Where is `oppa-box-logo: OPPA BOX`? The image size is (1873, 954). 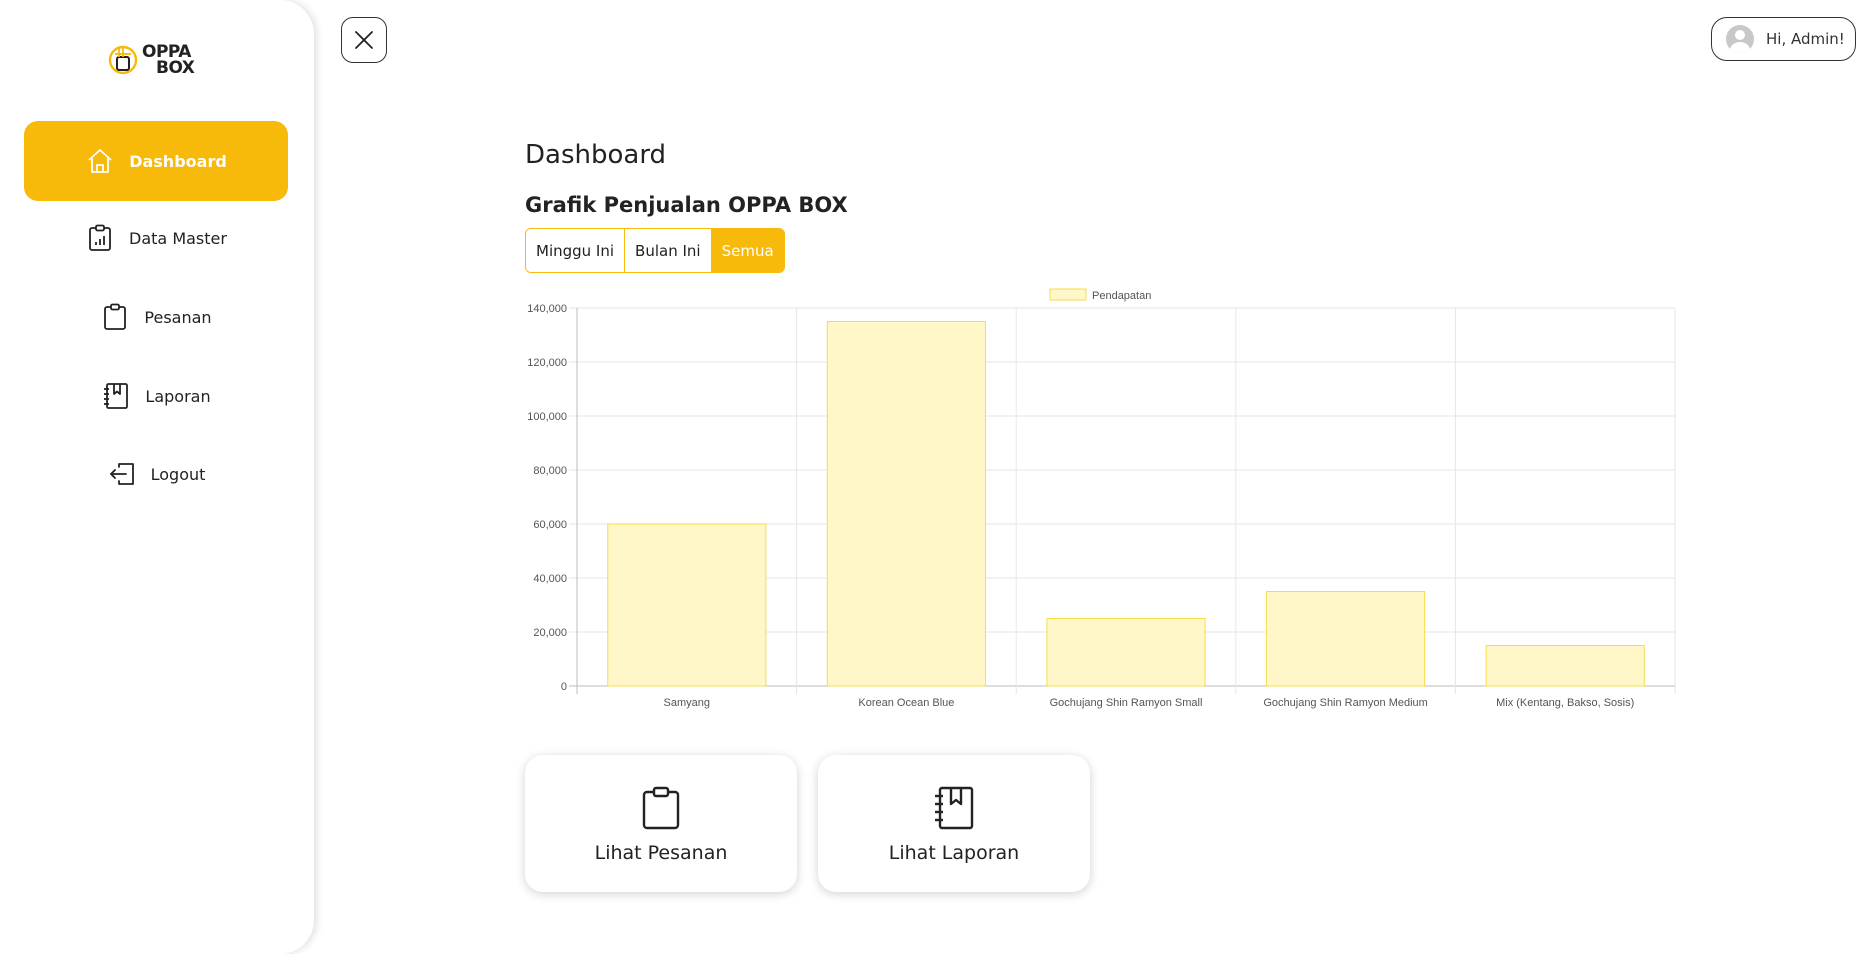 oppa-box-logo: OPPA BOX is located at coordinates (156, 60).